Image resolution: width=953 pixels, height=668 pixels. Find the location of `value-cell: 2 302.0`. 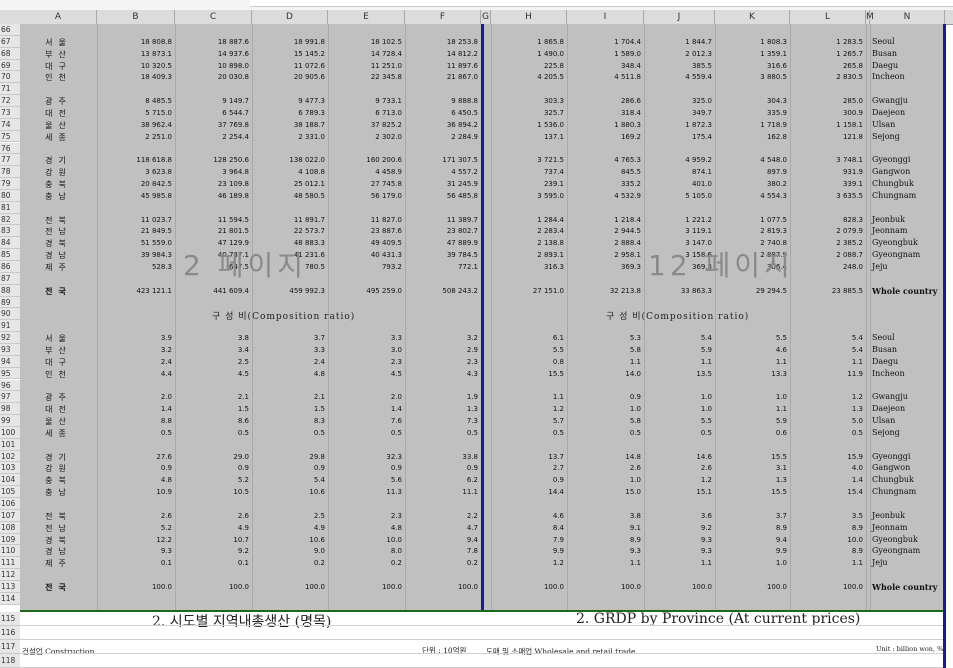

value-cell: 2 302.0 is located at coordinates (365, 137).